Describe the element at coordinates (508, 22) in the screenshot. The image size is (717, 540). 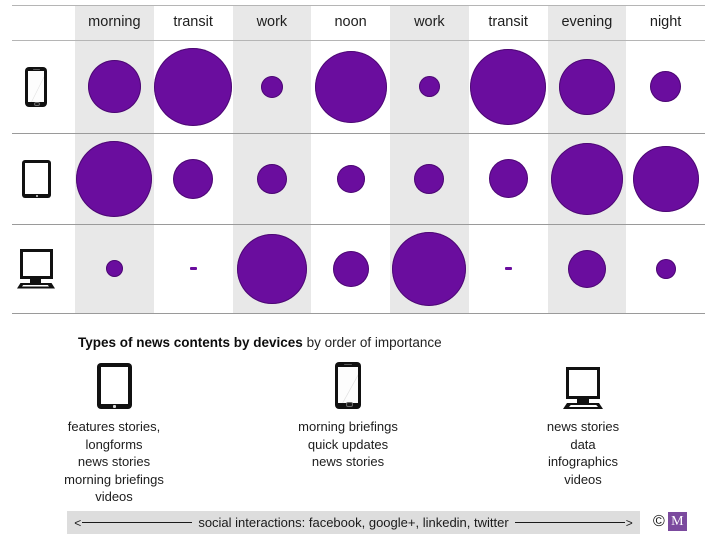
I see `column-header-transit-5: transit` at that location.